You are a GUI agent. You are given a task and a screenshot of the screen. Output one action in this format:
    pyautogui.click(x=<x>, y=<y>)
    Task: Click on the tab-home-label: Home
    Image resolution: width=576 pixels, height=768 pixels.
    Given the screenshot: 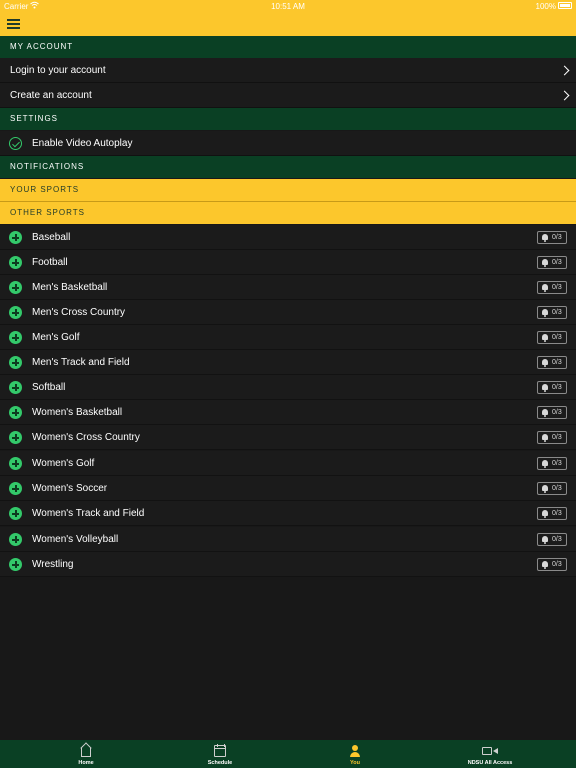 What is the action you would take?
    pyautogui.click(x=86, y=763)
    